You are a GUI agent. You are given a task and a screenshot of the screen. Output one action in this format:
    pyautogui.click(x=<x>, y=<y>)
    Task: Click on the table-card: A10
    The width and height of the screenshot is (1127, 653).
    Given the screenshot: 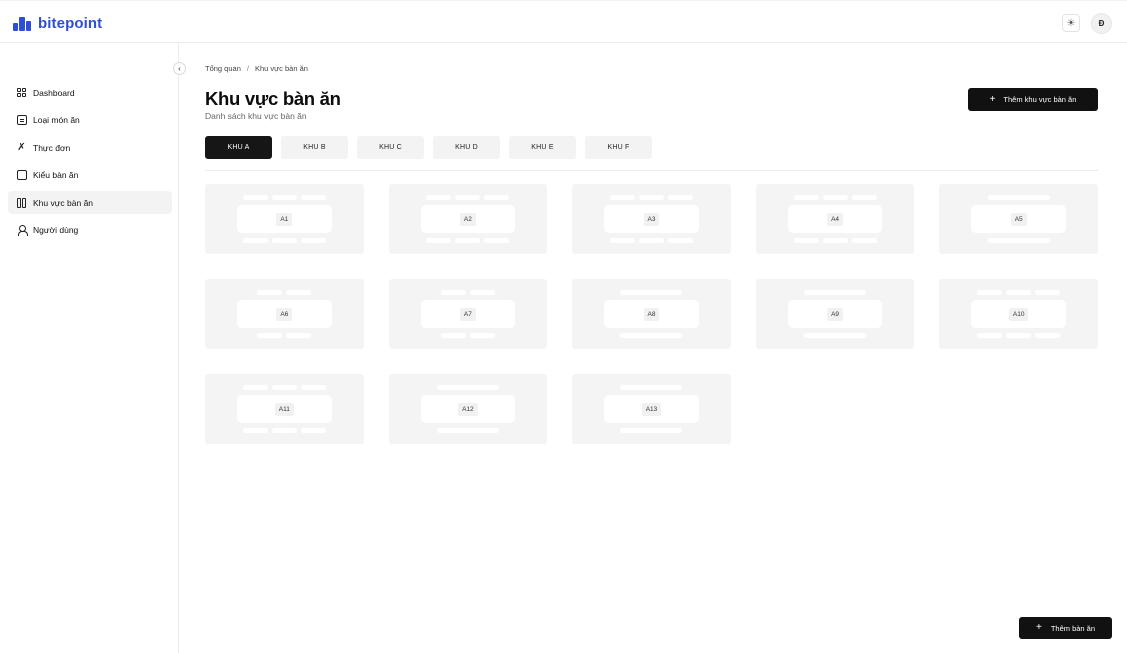 What is the action you would take?
    pyautogui.click(x=1018, y=314)
    